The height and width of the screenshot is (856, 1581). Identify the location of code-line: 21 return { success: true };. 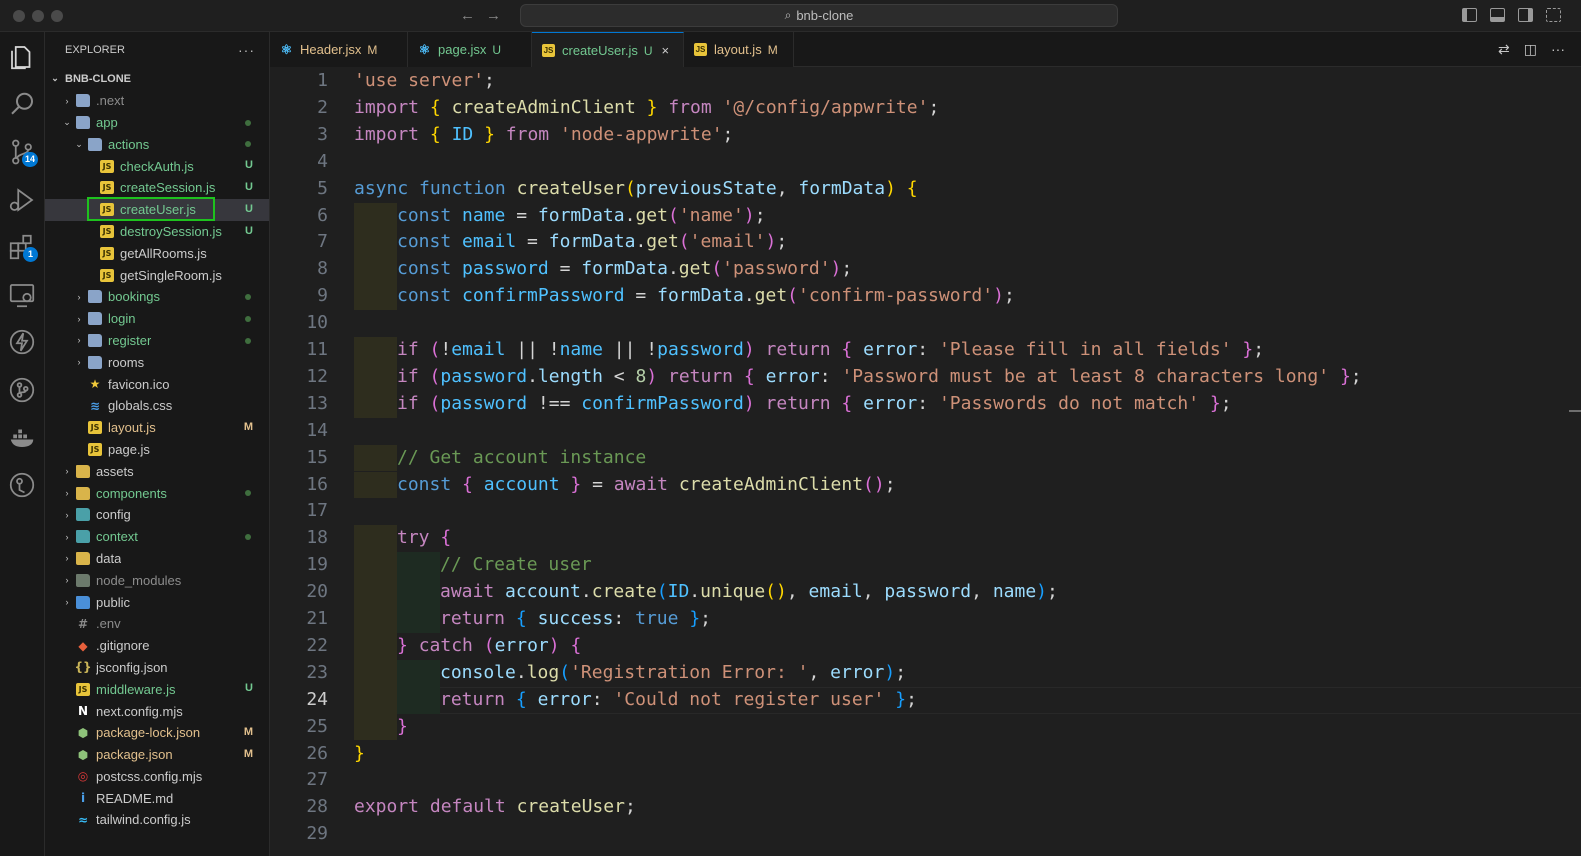
(925, 619).